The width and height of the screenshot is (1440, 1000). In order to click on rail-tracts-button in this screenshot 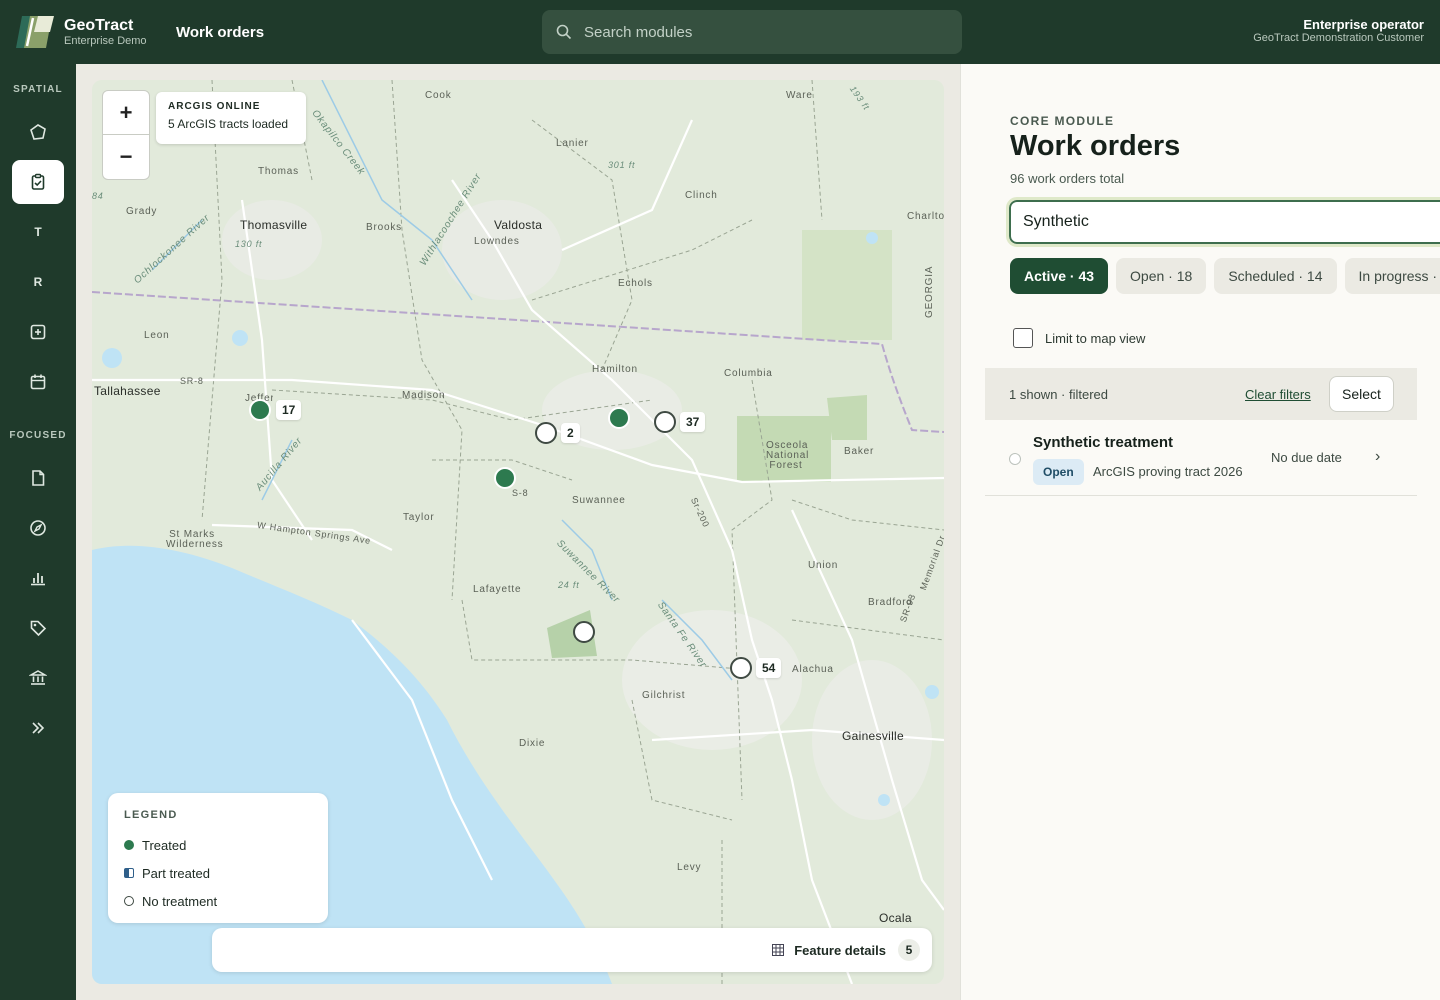, I will do `click(38, 132)`.